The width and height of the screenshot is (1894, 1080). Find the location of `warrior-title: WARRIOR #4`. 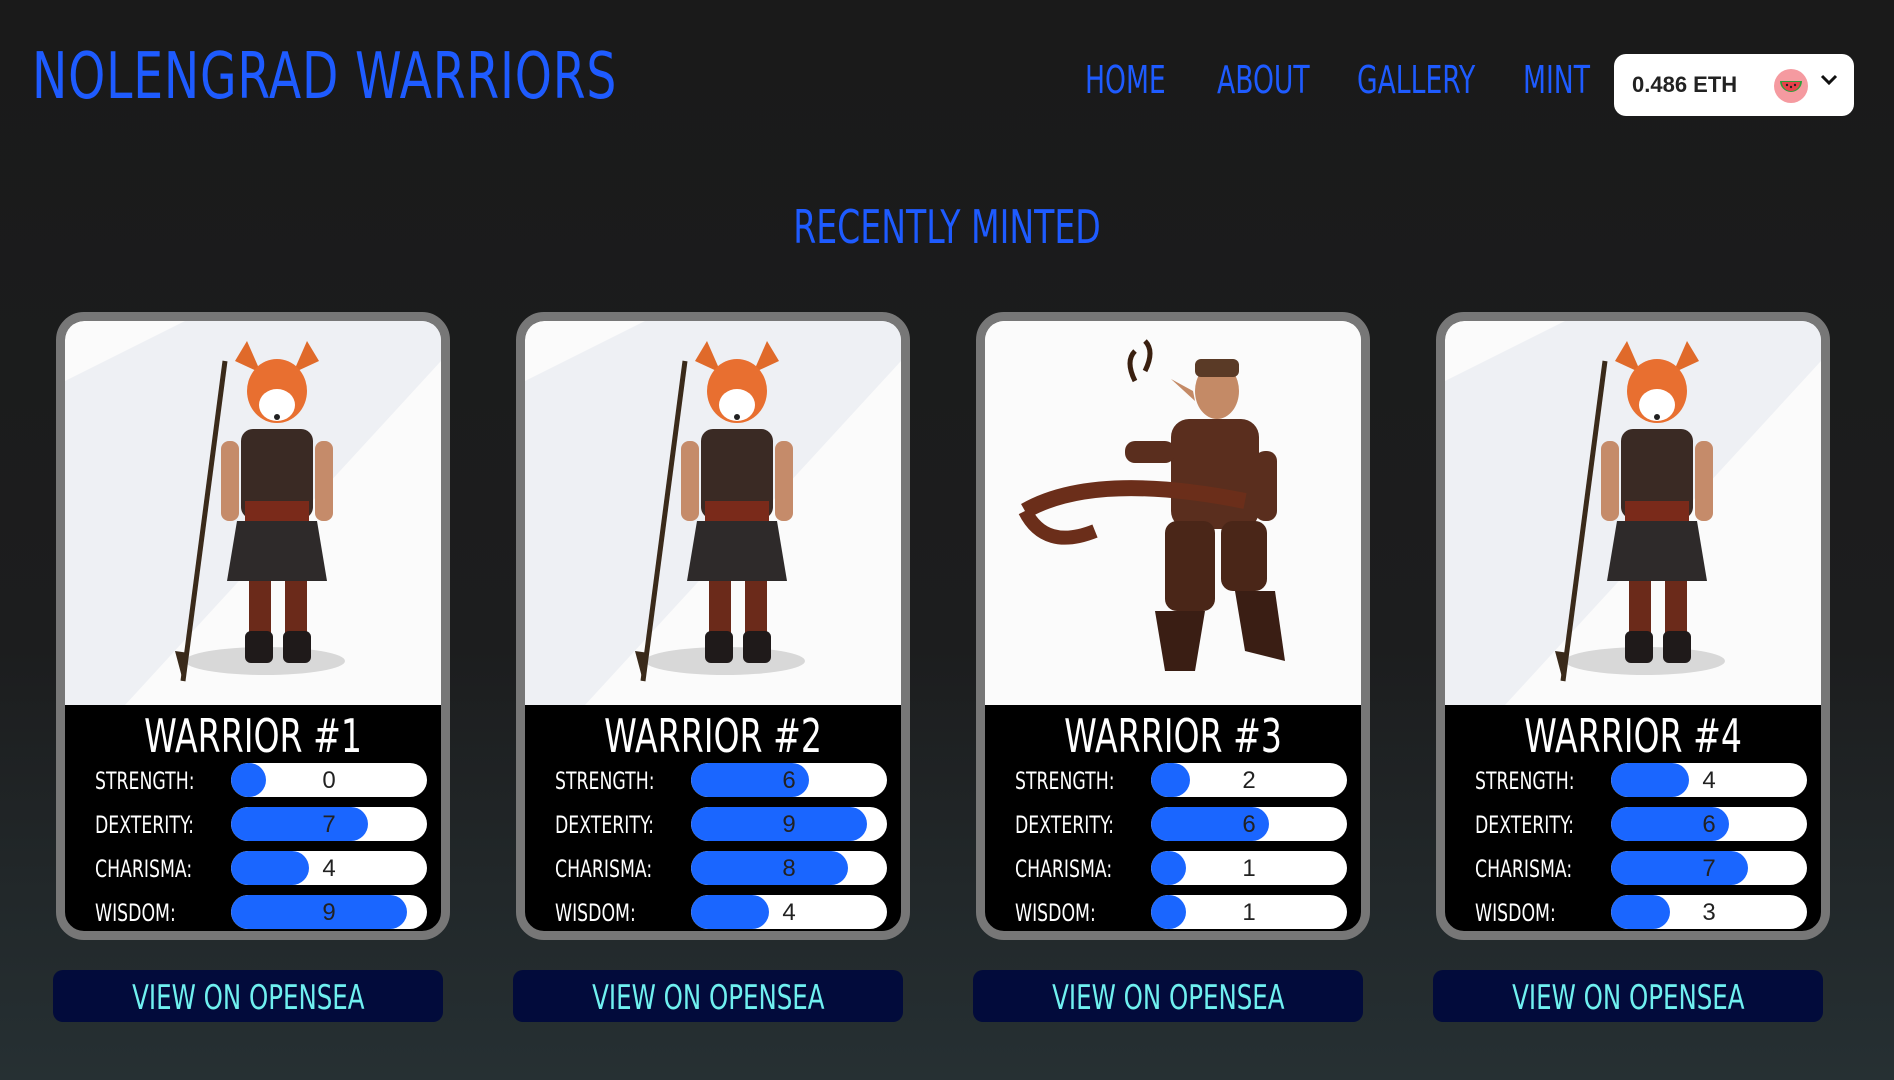

warrior-title: WARRIOR #4 is located at coordinates (1633, 736).